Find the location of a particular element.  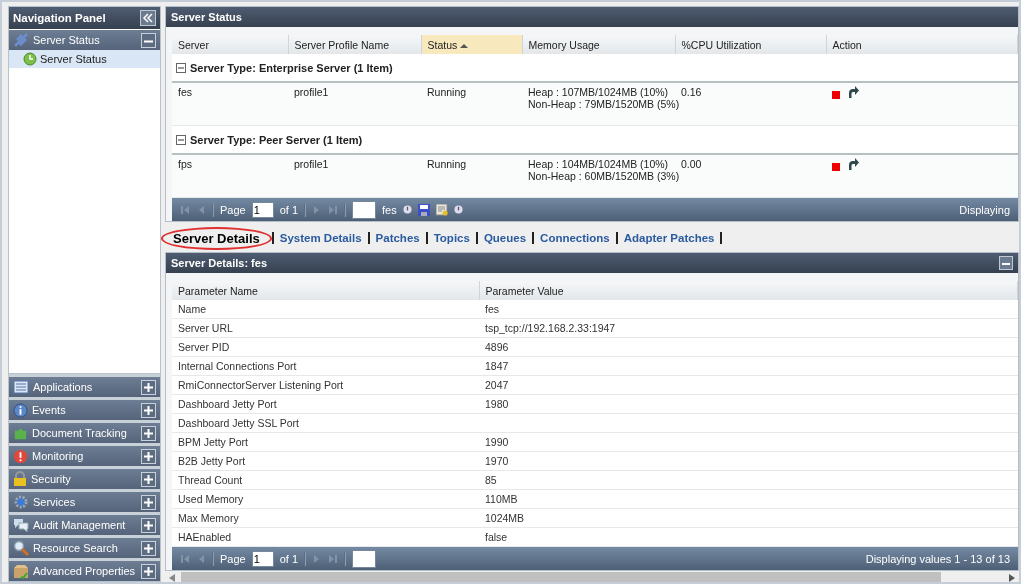

column-header: Memory Usage is located at coordinates (598, 44).